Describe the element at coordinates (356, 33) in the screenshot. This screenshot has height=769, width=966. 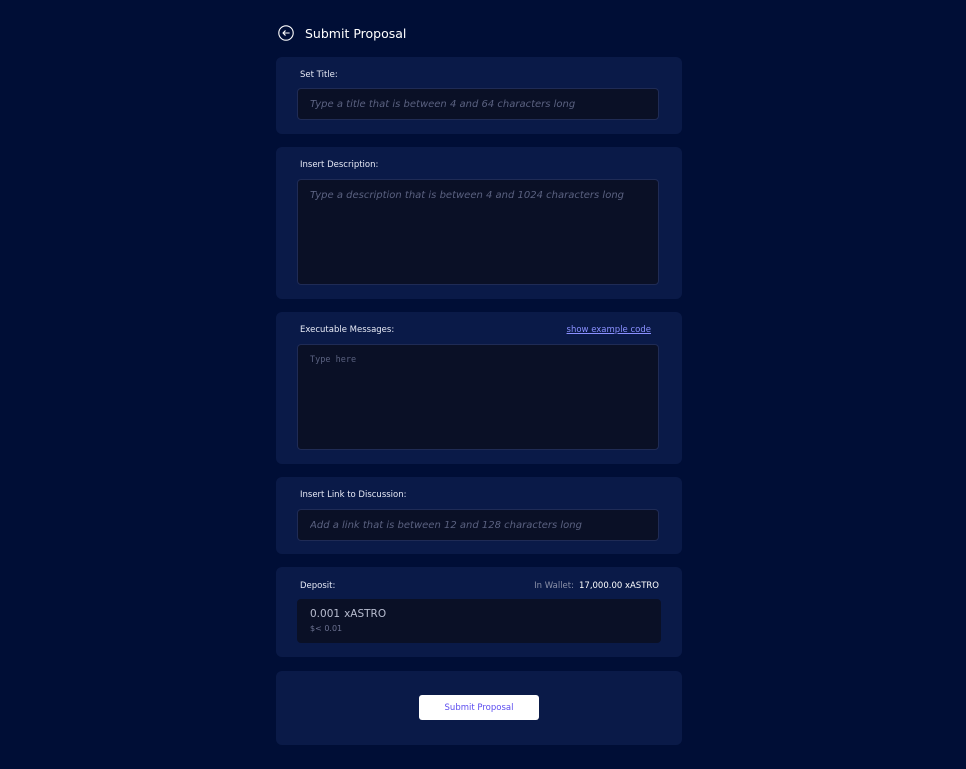
I see `page-title: Submit Proposal` at that location.